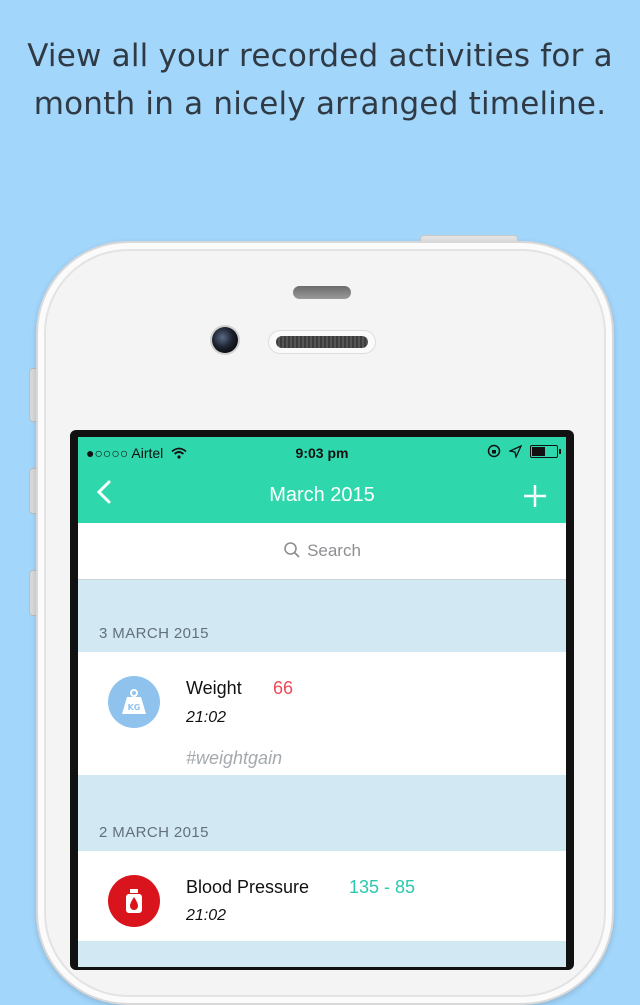  I want to click on section-header: 3 MARCH 2015, so click(322, 616).